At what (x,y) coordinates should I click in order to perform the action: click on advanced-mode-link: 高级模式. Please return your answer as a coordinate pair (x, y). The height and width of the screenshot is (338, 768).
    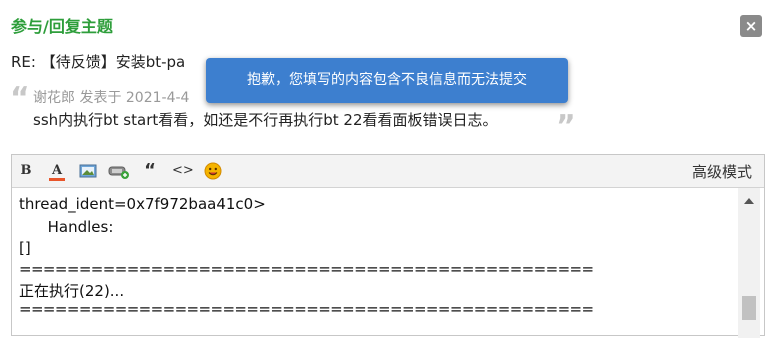
    Looking at the image, I should click on (722, 171).